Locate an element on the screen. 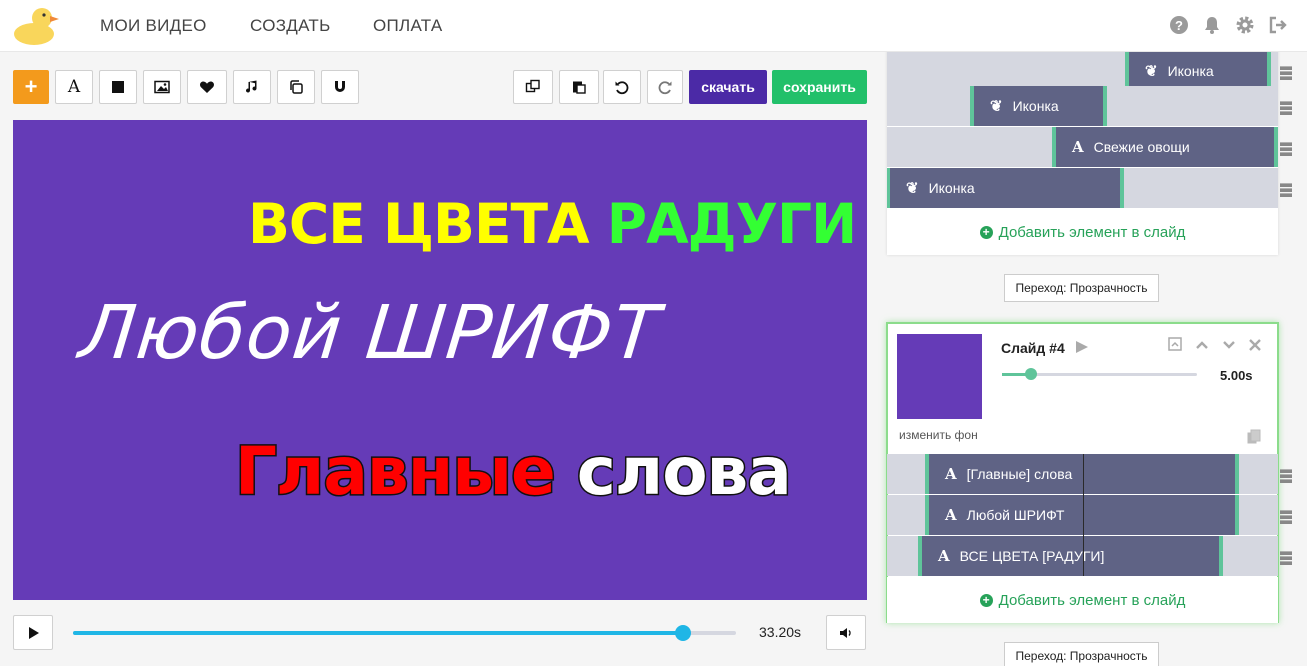 This screenshot has width=1307, height=666. shape-tool-button is located at coordinates (118, 87).